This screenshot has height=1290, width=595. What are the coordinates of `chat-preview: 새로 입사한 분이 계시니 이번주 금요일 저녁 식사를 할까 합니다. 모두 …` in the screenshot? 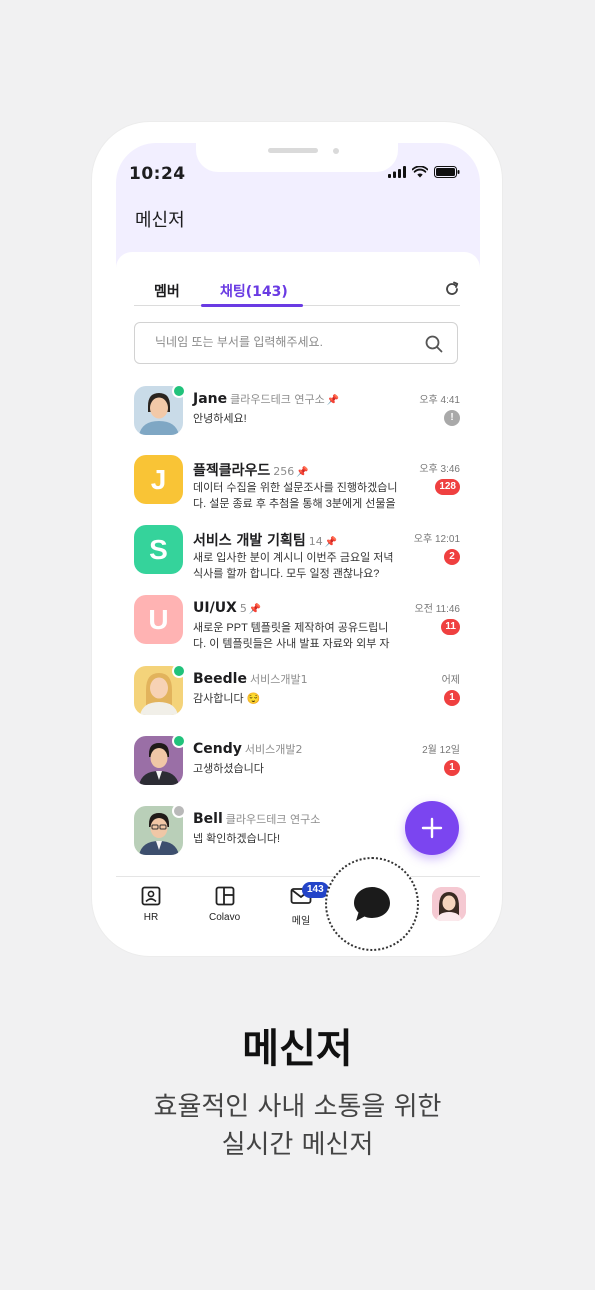 It's located at (293, 566).